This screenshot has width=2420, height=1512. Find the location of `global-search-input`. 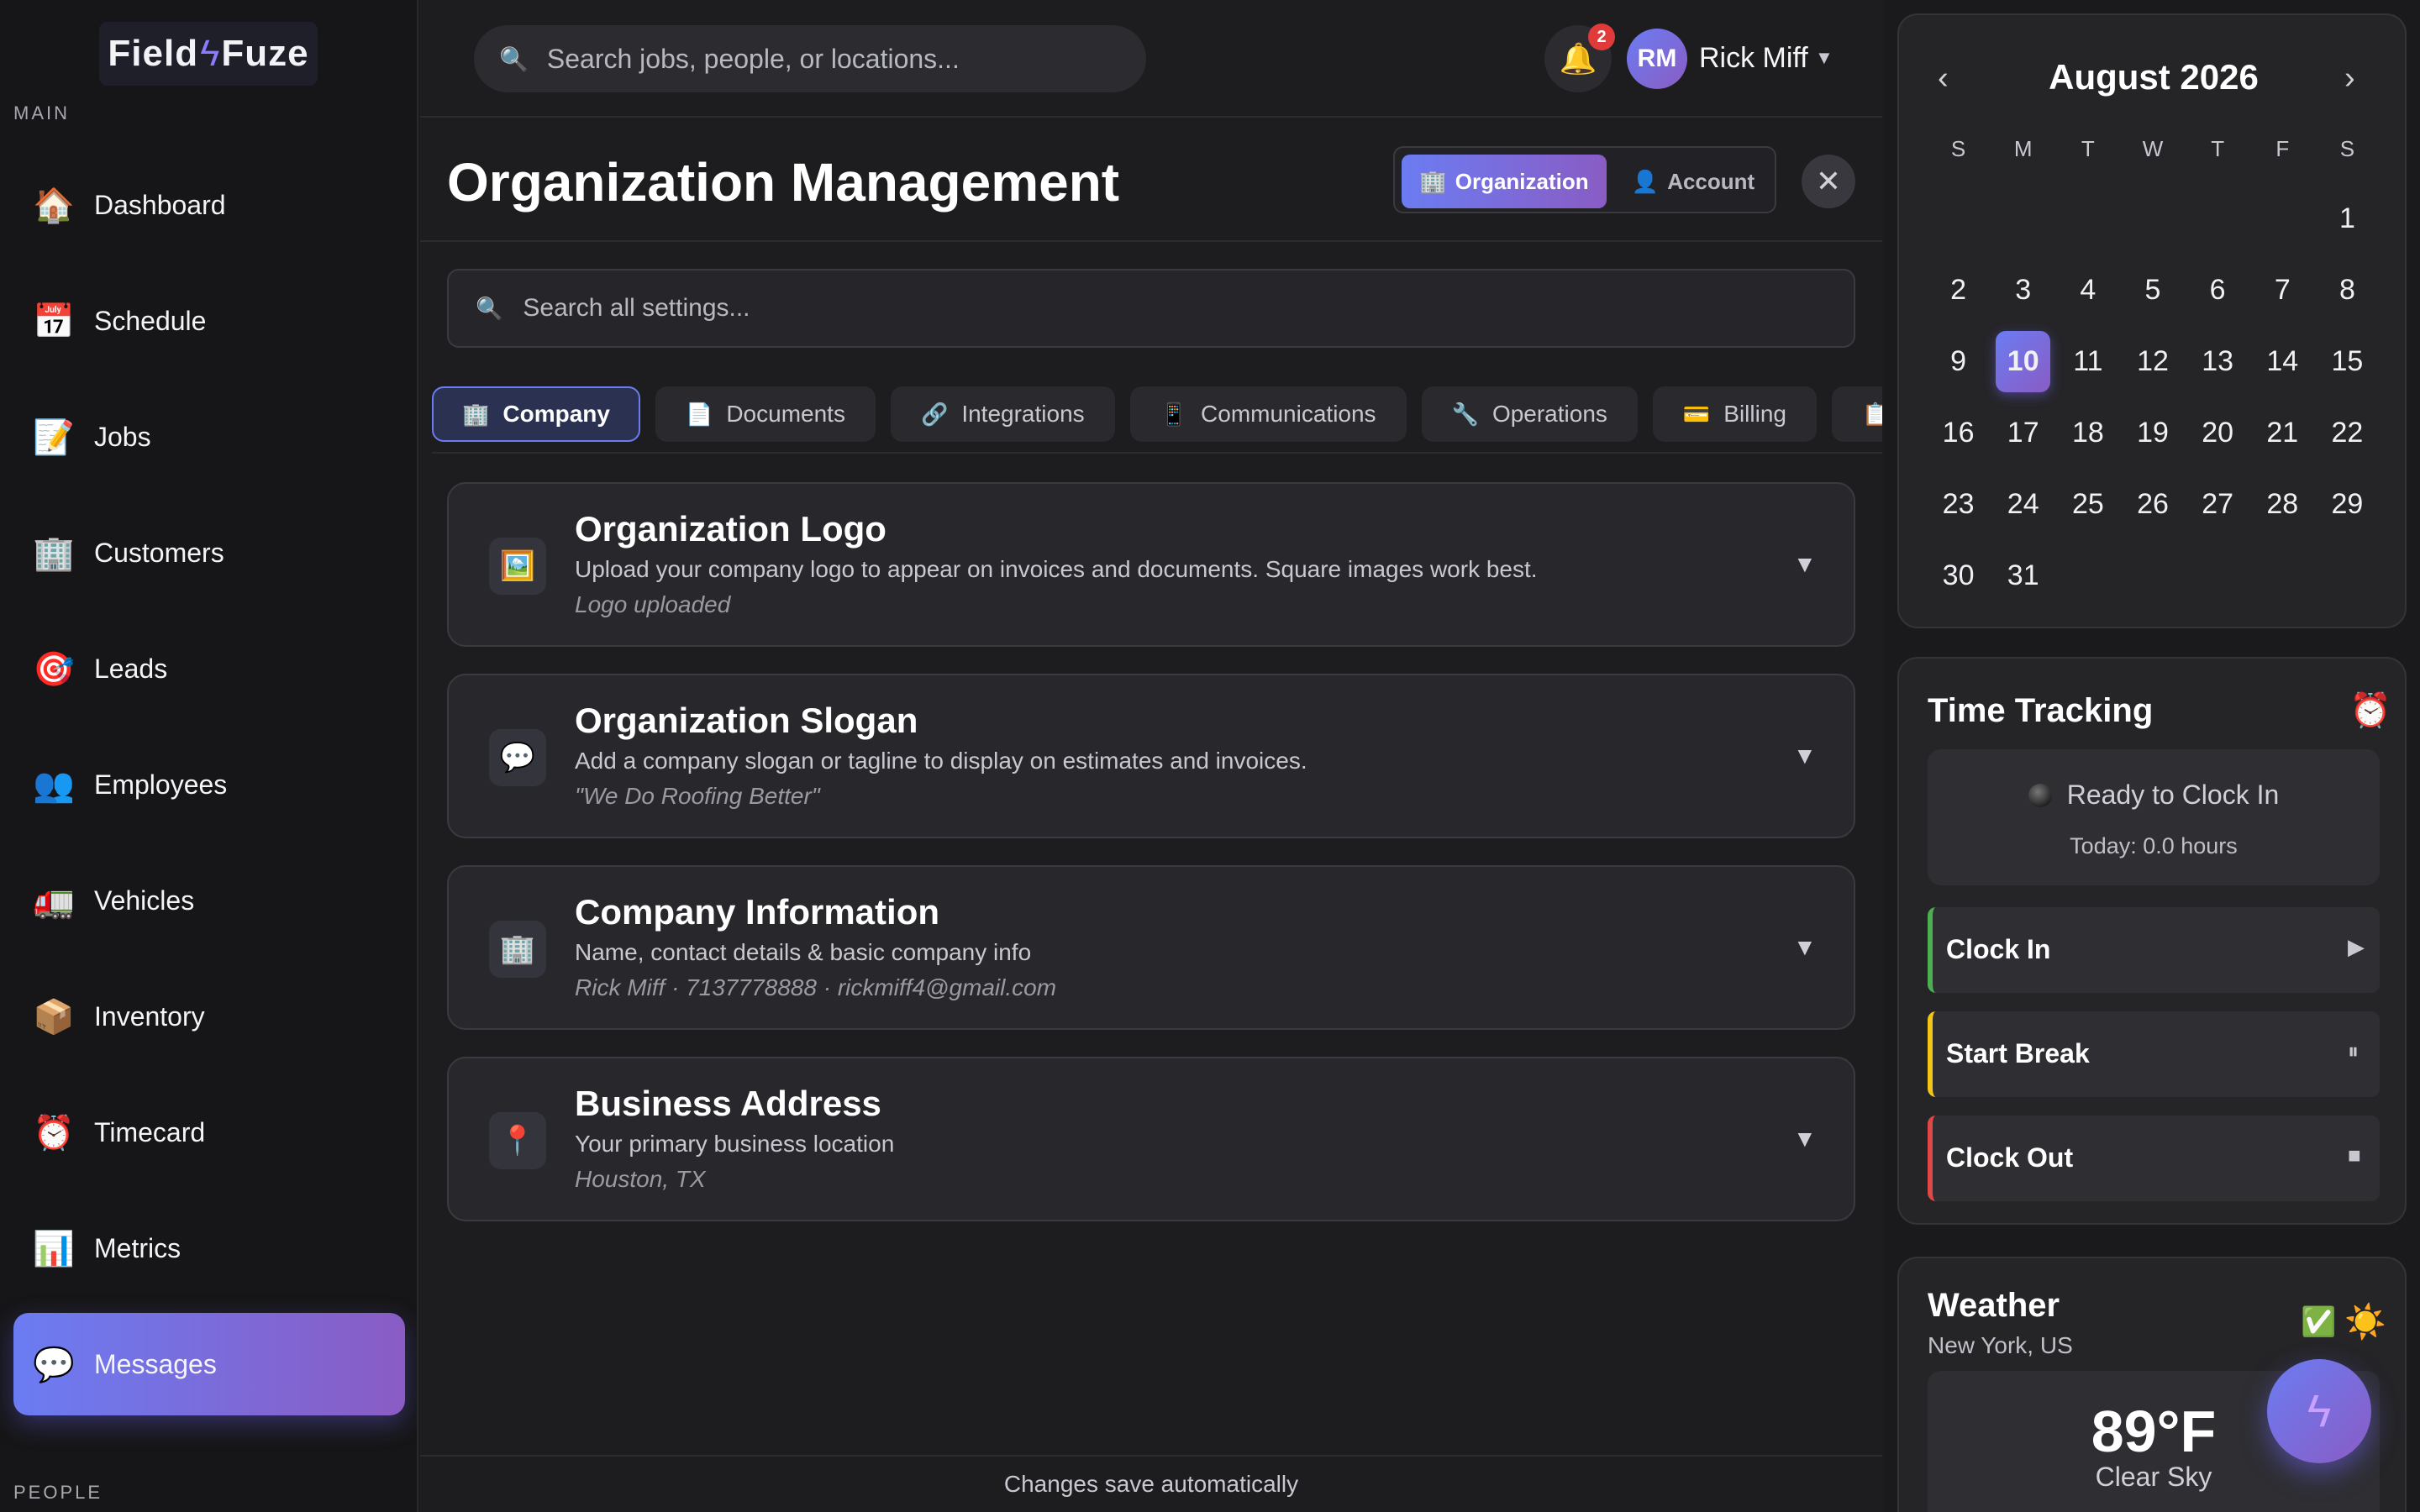

global-search-input is located at coordinates (832, 59).